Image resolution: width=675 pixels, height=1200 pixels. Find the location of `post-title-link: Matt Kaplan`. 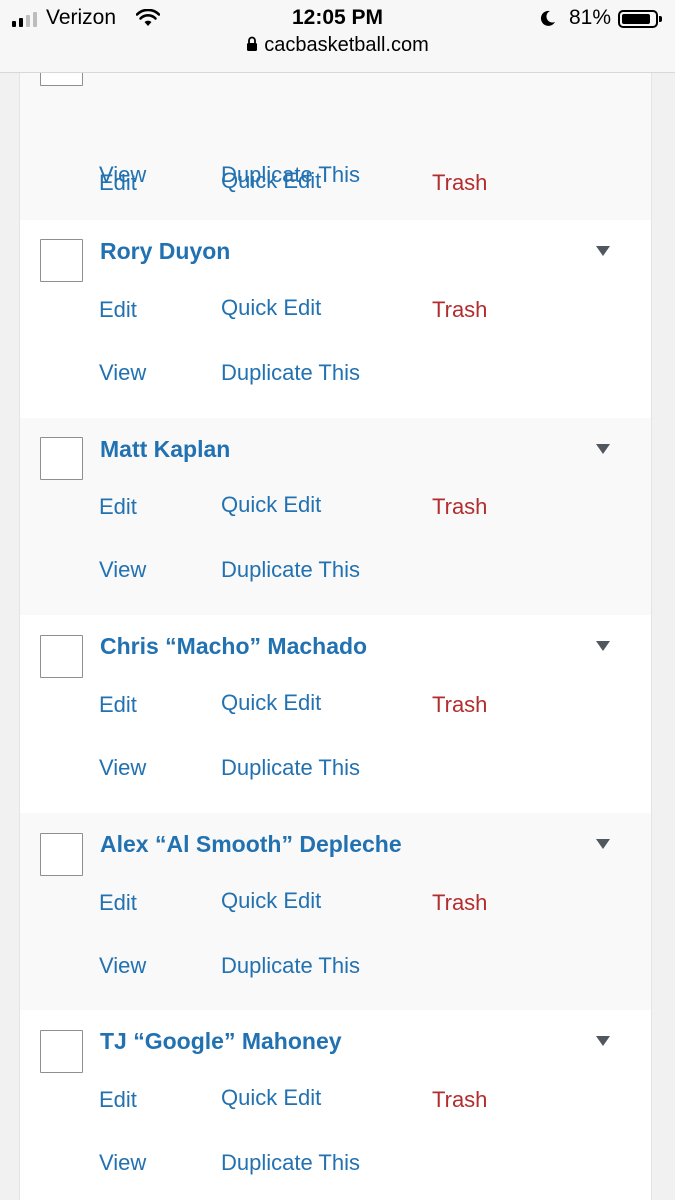

post-title-link: Matt Kaplan is located at coordinates (165, 449).